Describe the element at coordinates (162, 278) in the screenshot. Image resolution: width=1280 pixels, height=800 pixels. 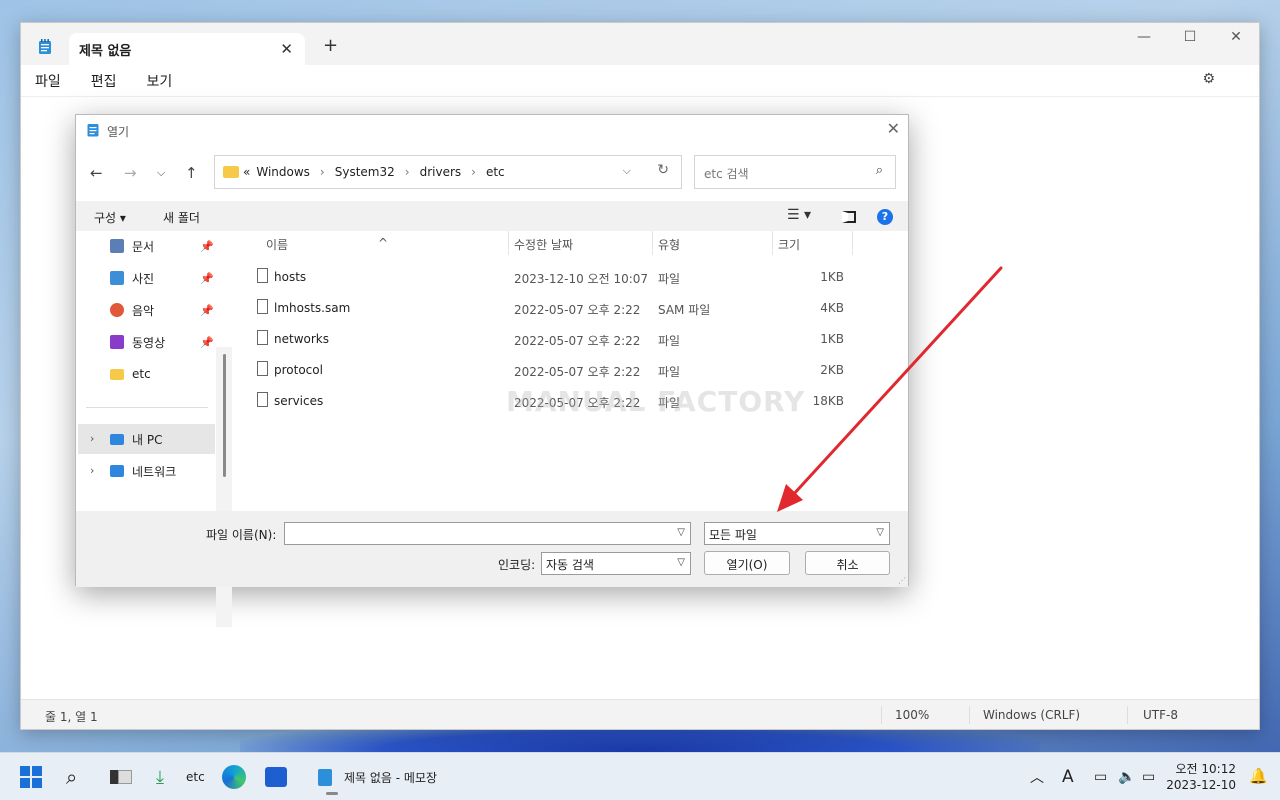
I see `nav-item-pictures: 사진 📌` at that location.